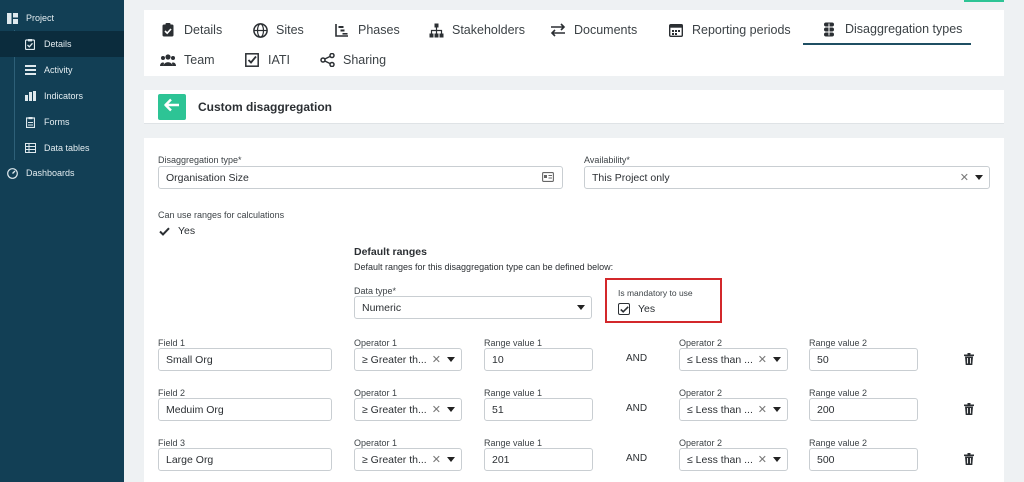  I want to click on tab-disaggregation-types: Disaggregation types, so click(887, 30).